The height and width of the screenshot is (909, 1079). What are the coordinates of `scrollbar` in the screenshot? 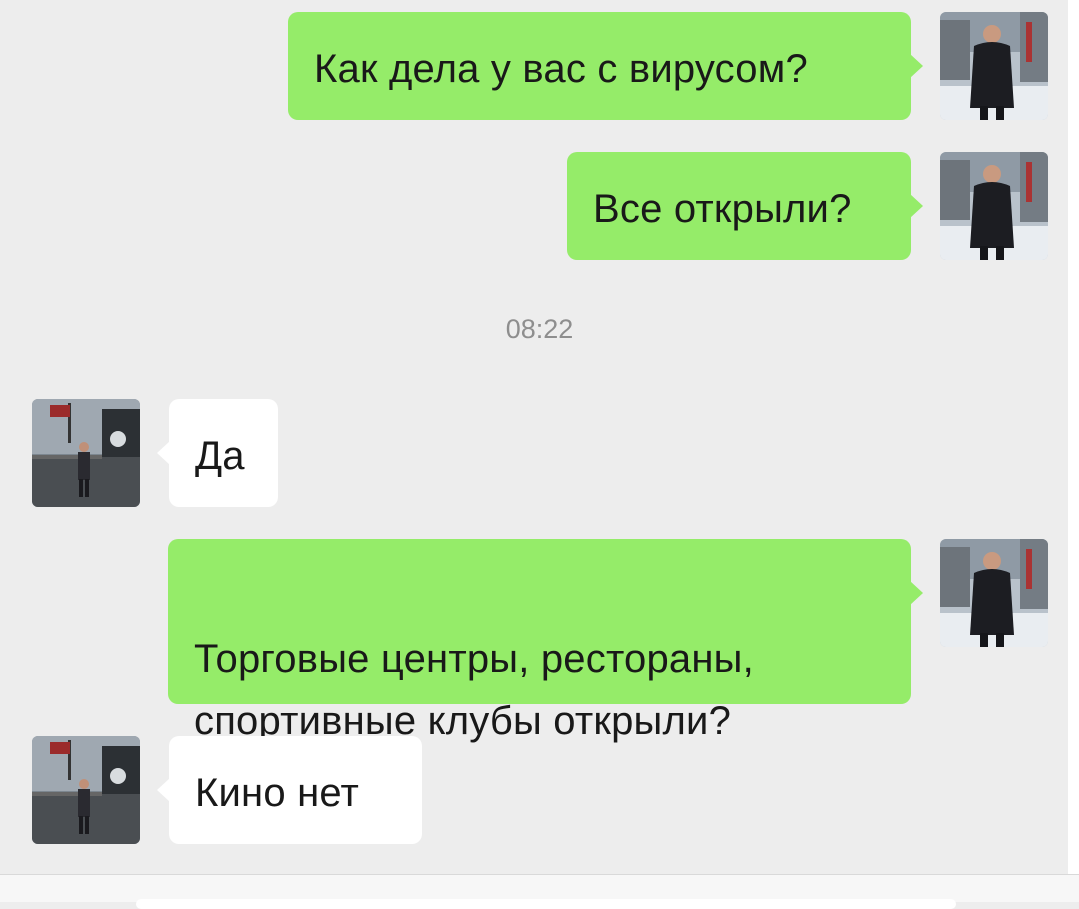 It's located at (1073, 437).